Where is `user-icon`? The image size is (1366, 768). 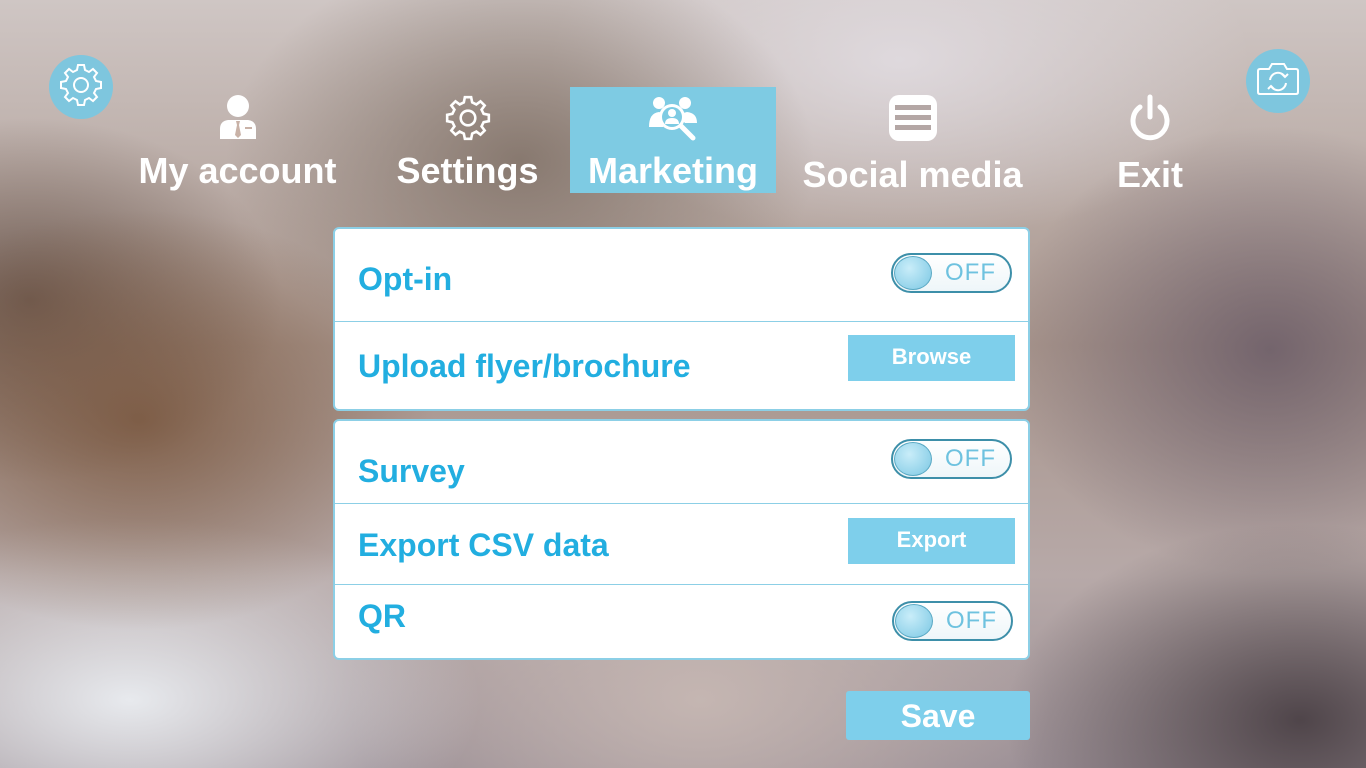 user-icon is located at coordinates (237, 118).